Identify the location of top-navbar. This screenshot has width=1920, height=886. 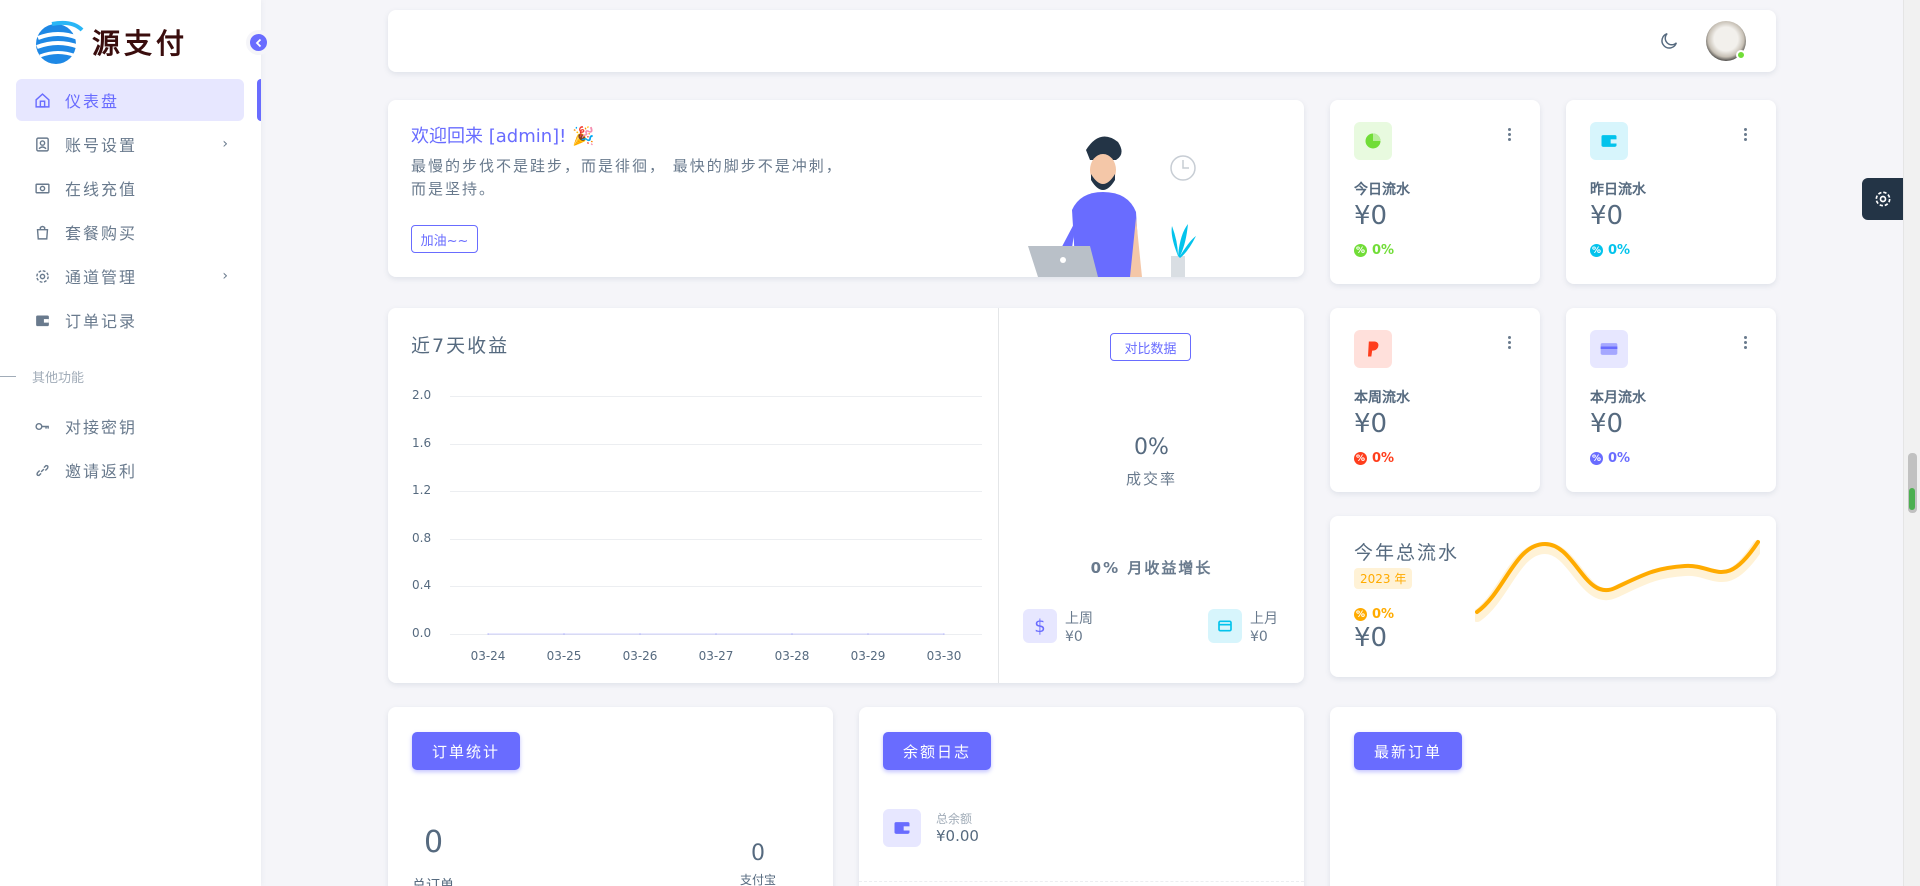
(1082, 41).